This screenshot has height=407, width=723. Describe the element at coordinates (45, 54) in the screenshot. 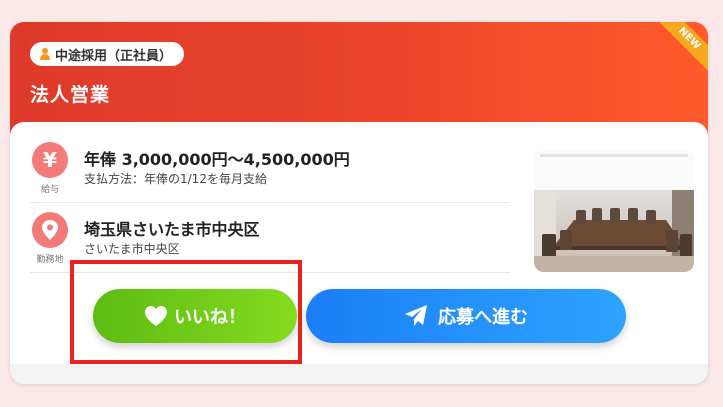

I see `person-icon` at that location.